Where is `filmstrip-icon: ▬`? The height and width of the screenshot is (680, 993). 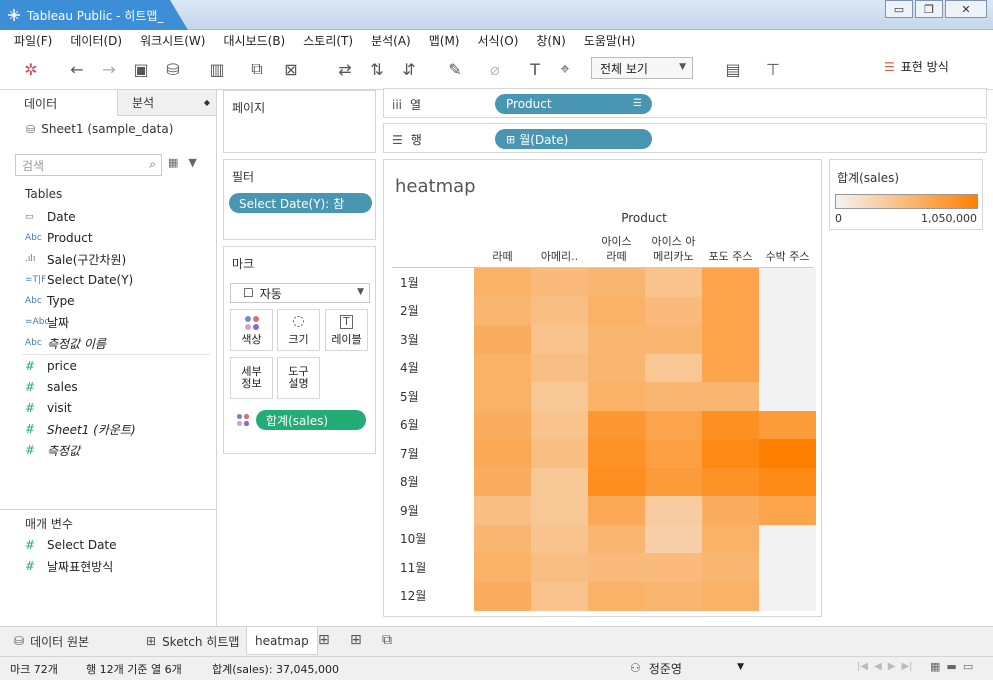 filmstrip-icon: ▬ is located at coordinates (951, 666).